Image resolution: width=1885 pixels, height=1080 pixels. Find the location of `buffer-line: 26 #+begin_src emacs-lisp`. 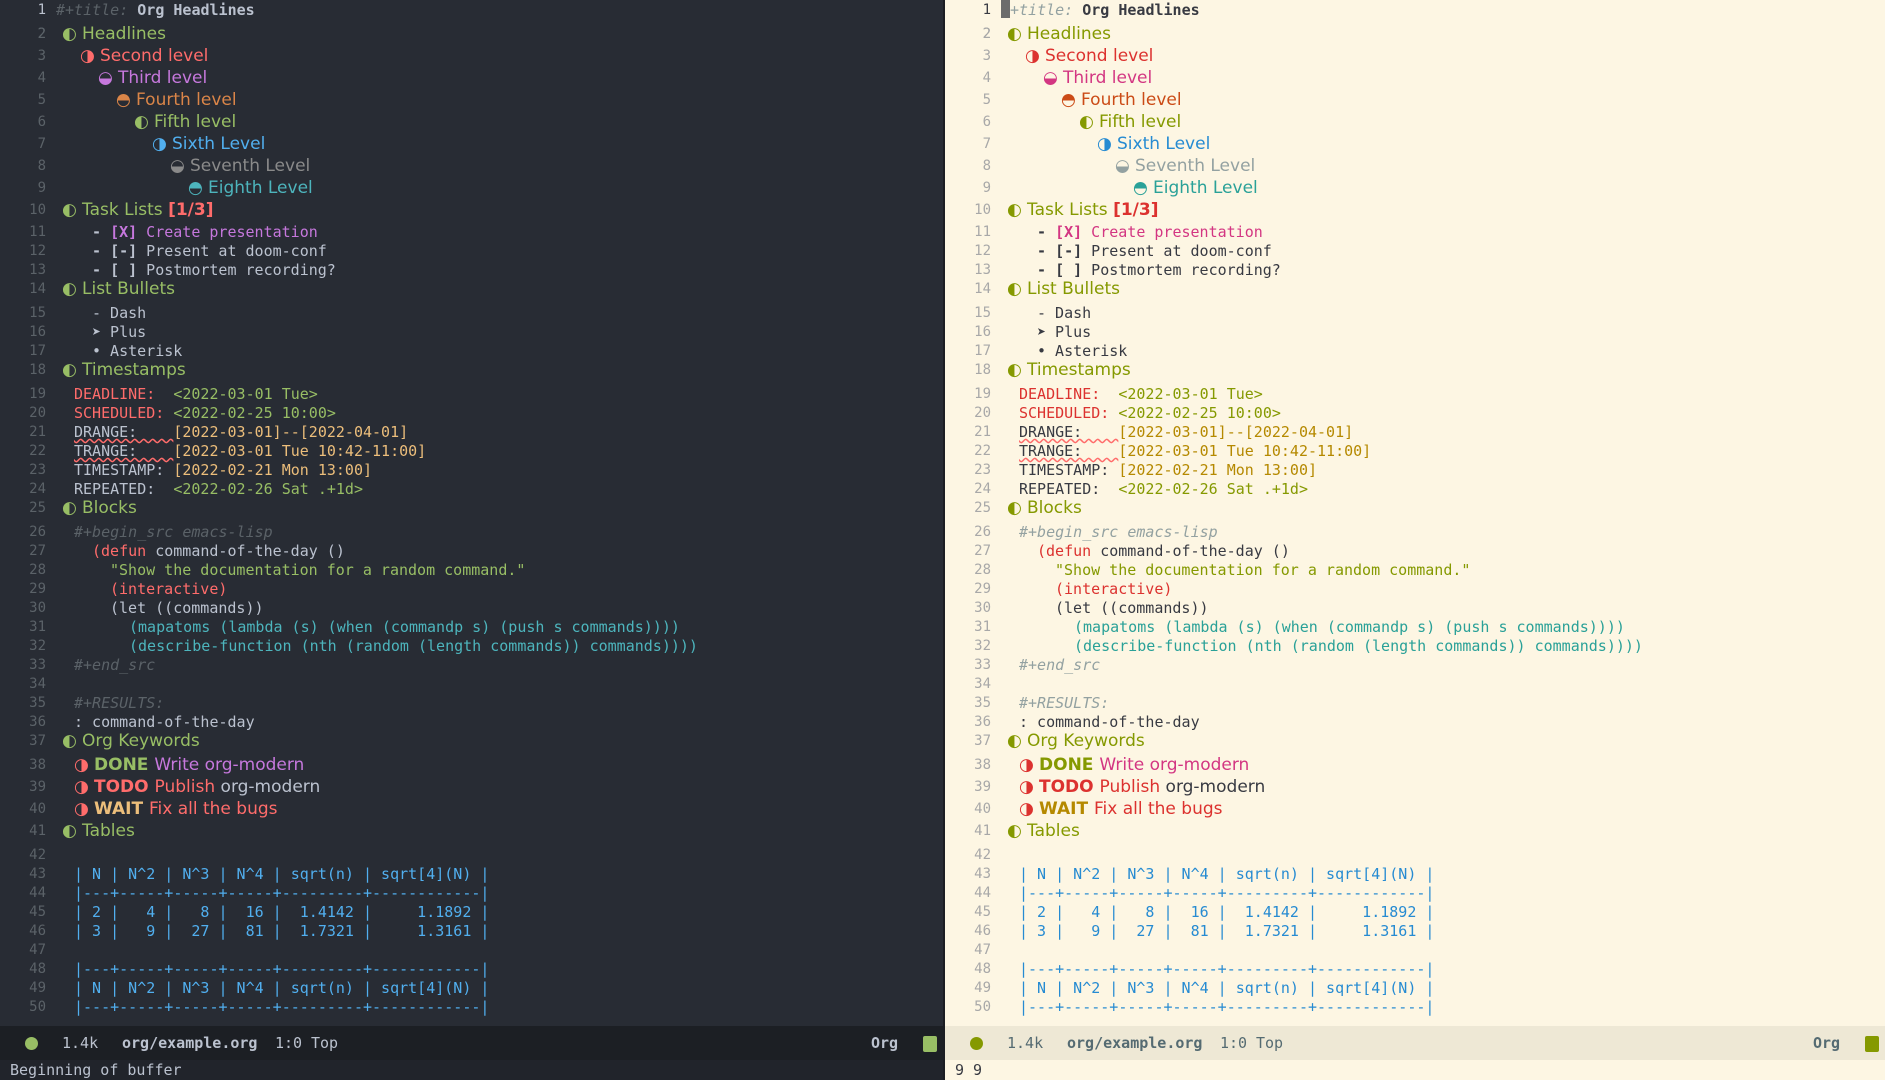

buffer-line: 26 #+begin_src emacs-lisp is located at coordinates (1415, 532).